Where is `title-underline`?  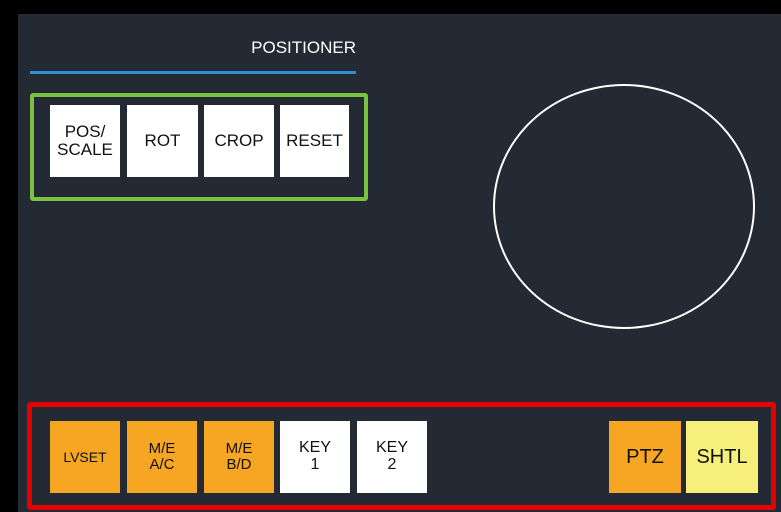 title-underline is located at coordinates (193, 72).